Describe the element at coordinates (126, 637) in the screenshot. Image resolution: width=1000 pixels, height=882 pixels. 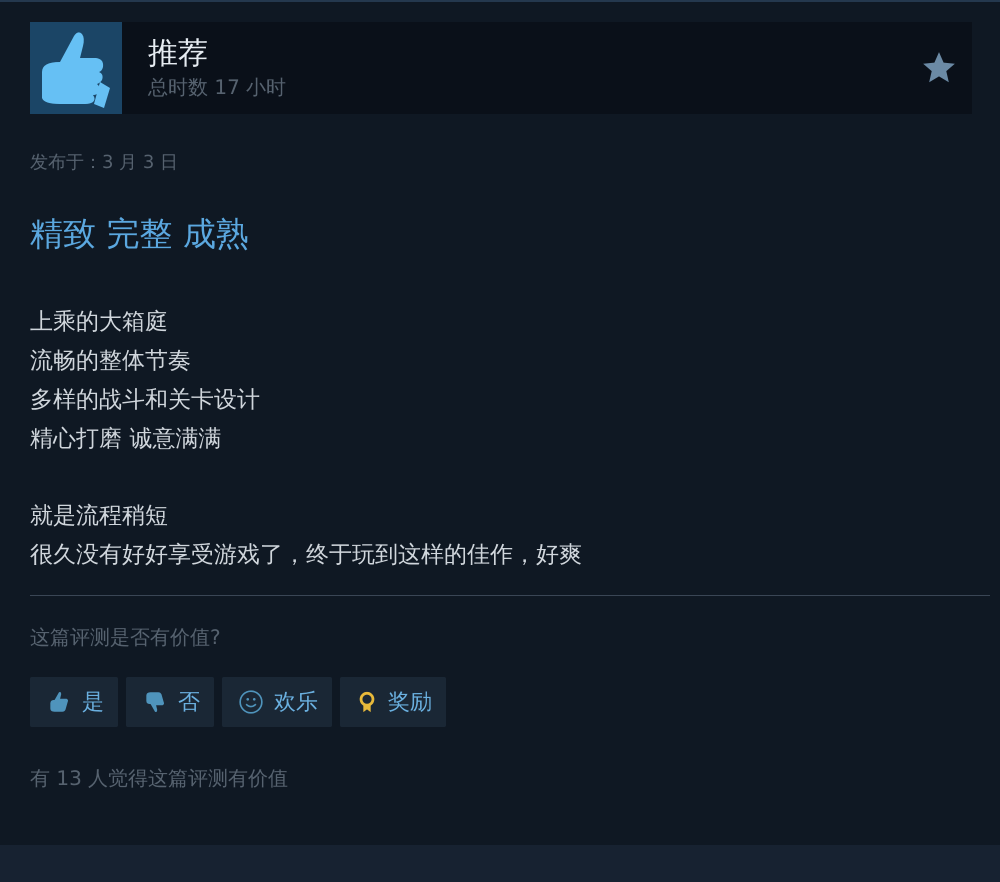
I see `helpful-question: 这篇评测是否有价值?` at that location.